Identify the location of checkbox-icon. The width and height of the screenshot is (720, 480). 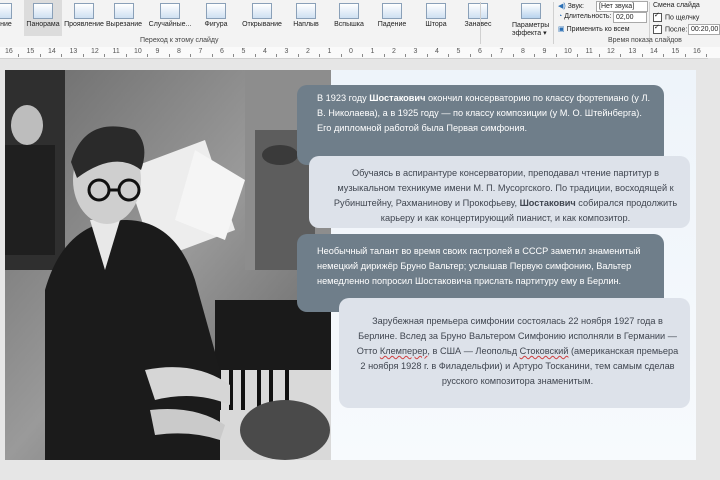
(657, 28).